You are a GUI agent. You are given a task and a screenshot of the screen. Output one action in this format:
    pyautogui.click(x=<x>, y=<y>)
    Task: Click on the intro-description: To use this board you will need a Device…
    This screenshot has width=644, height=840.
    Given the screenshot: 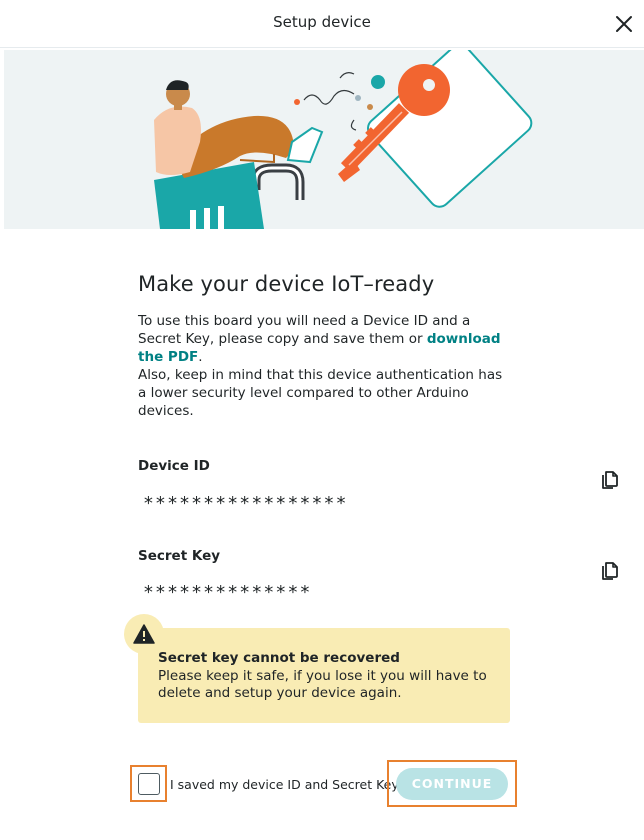 What is the action you would take?
    pyautogui.click(x=324, y=366)
    